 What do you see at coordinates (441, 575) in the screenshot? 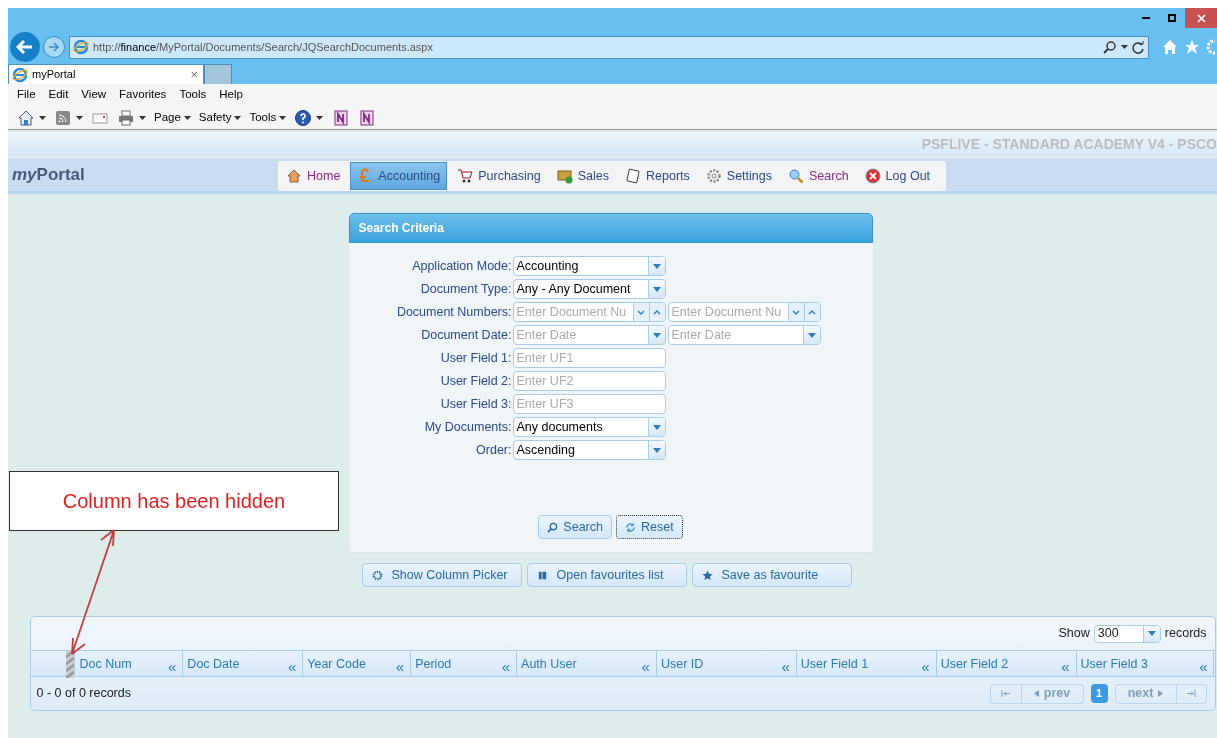
I see `action-button: Show Column Picker` at bounding box center [441, 575].